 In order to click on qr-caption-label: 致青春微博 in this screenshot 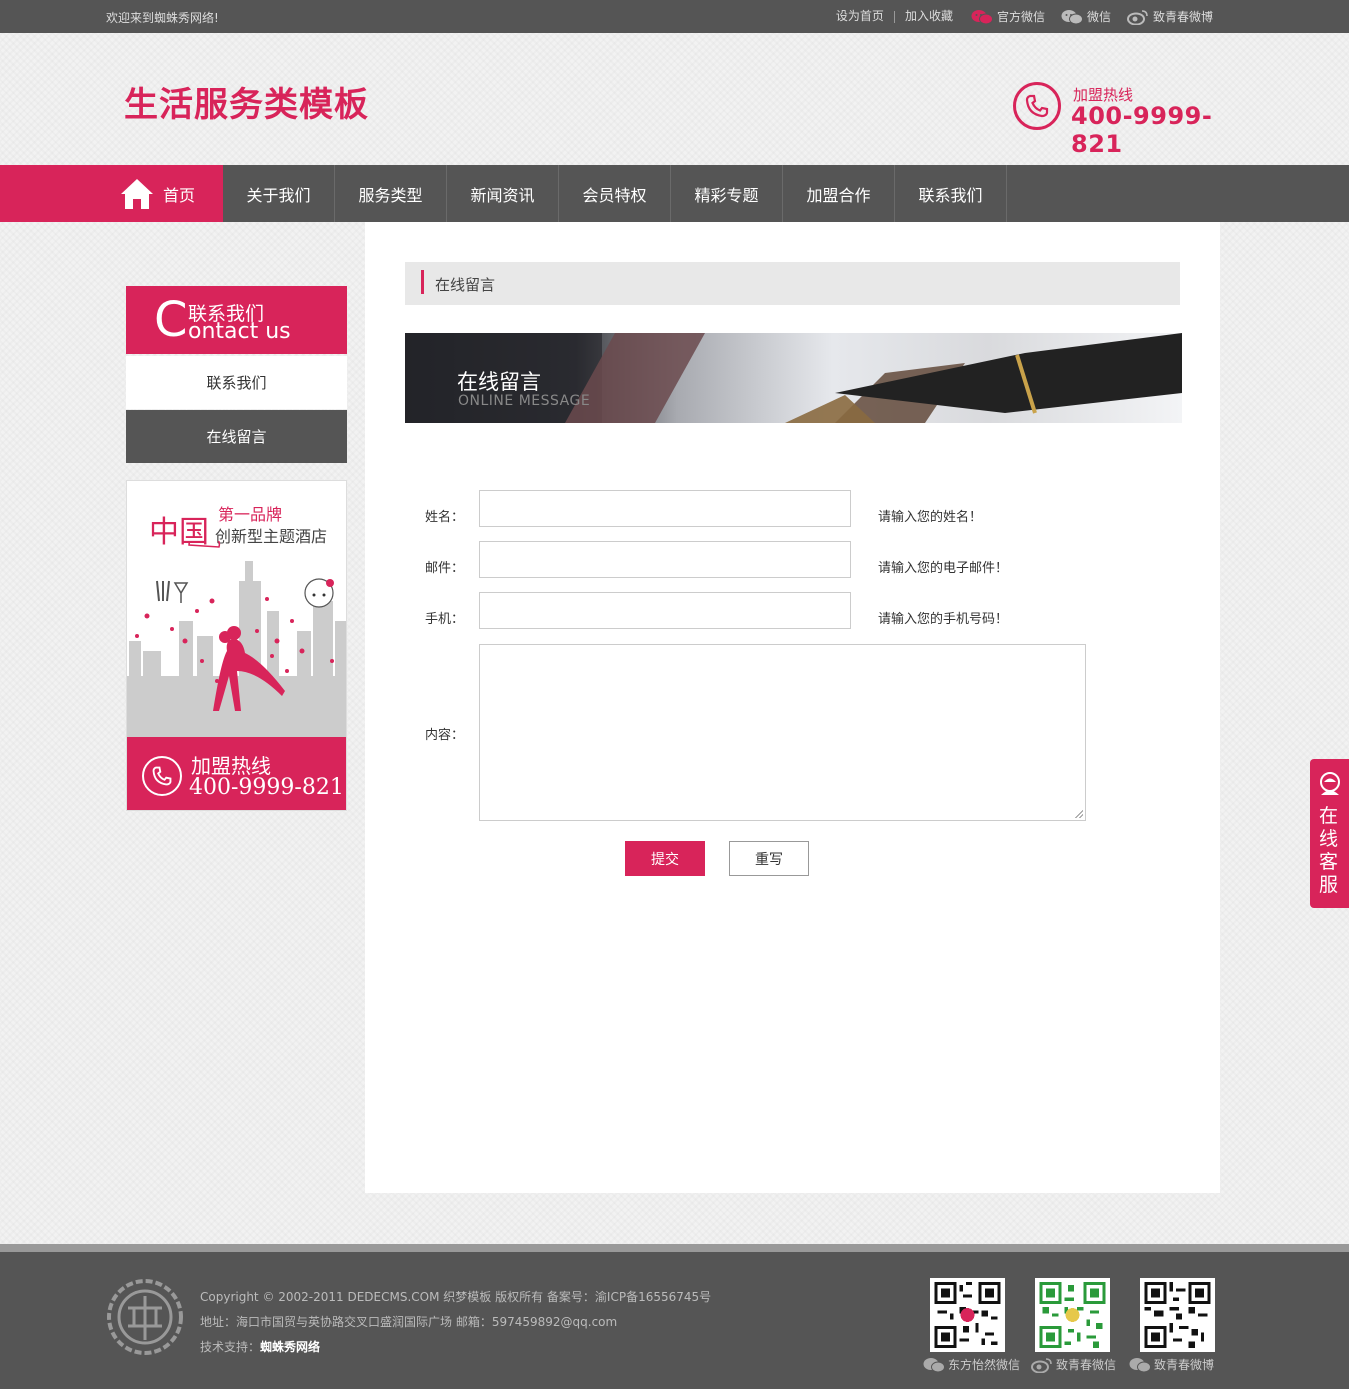, I will do `click(1184, 1365)`.